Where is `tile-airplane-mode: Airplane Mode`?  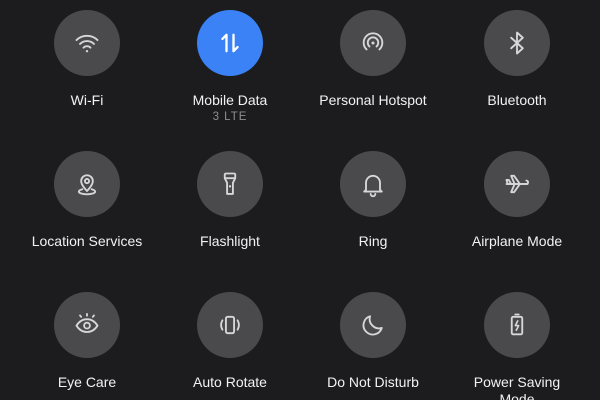 tile-airplane-mode: Airplane Mode is located at coordinates (517, 200).